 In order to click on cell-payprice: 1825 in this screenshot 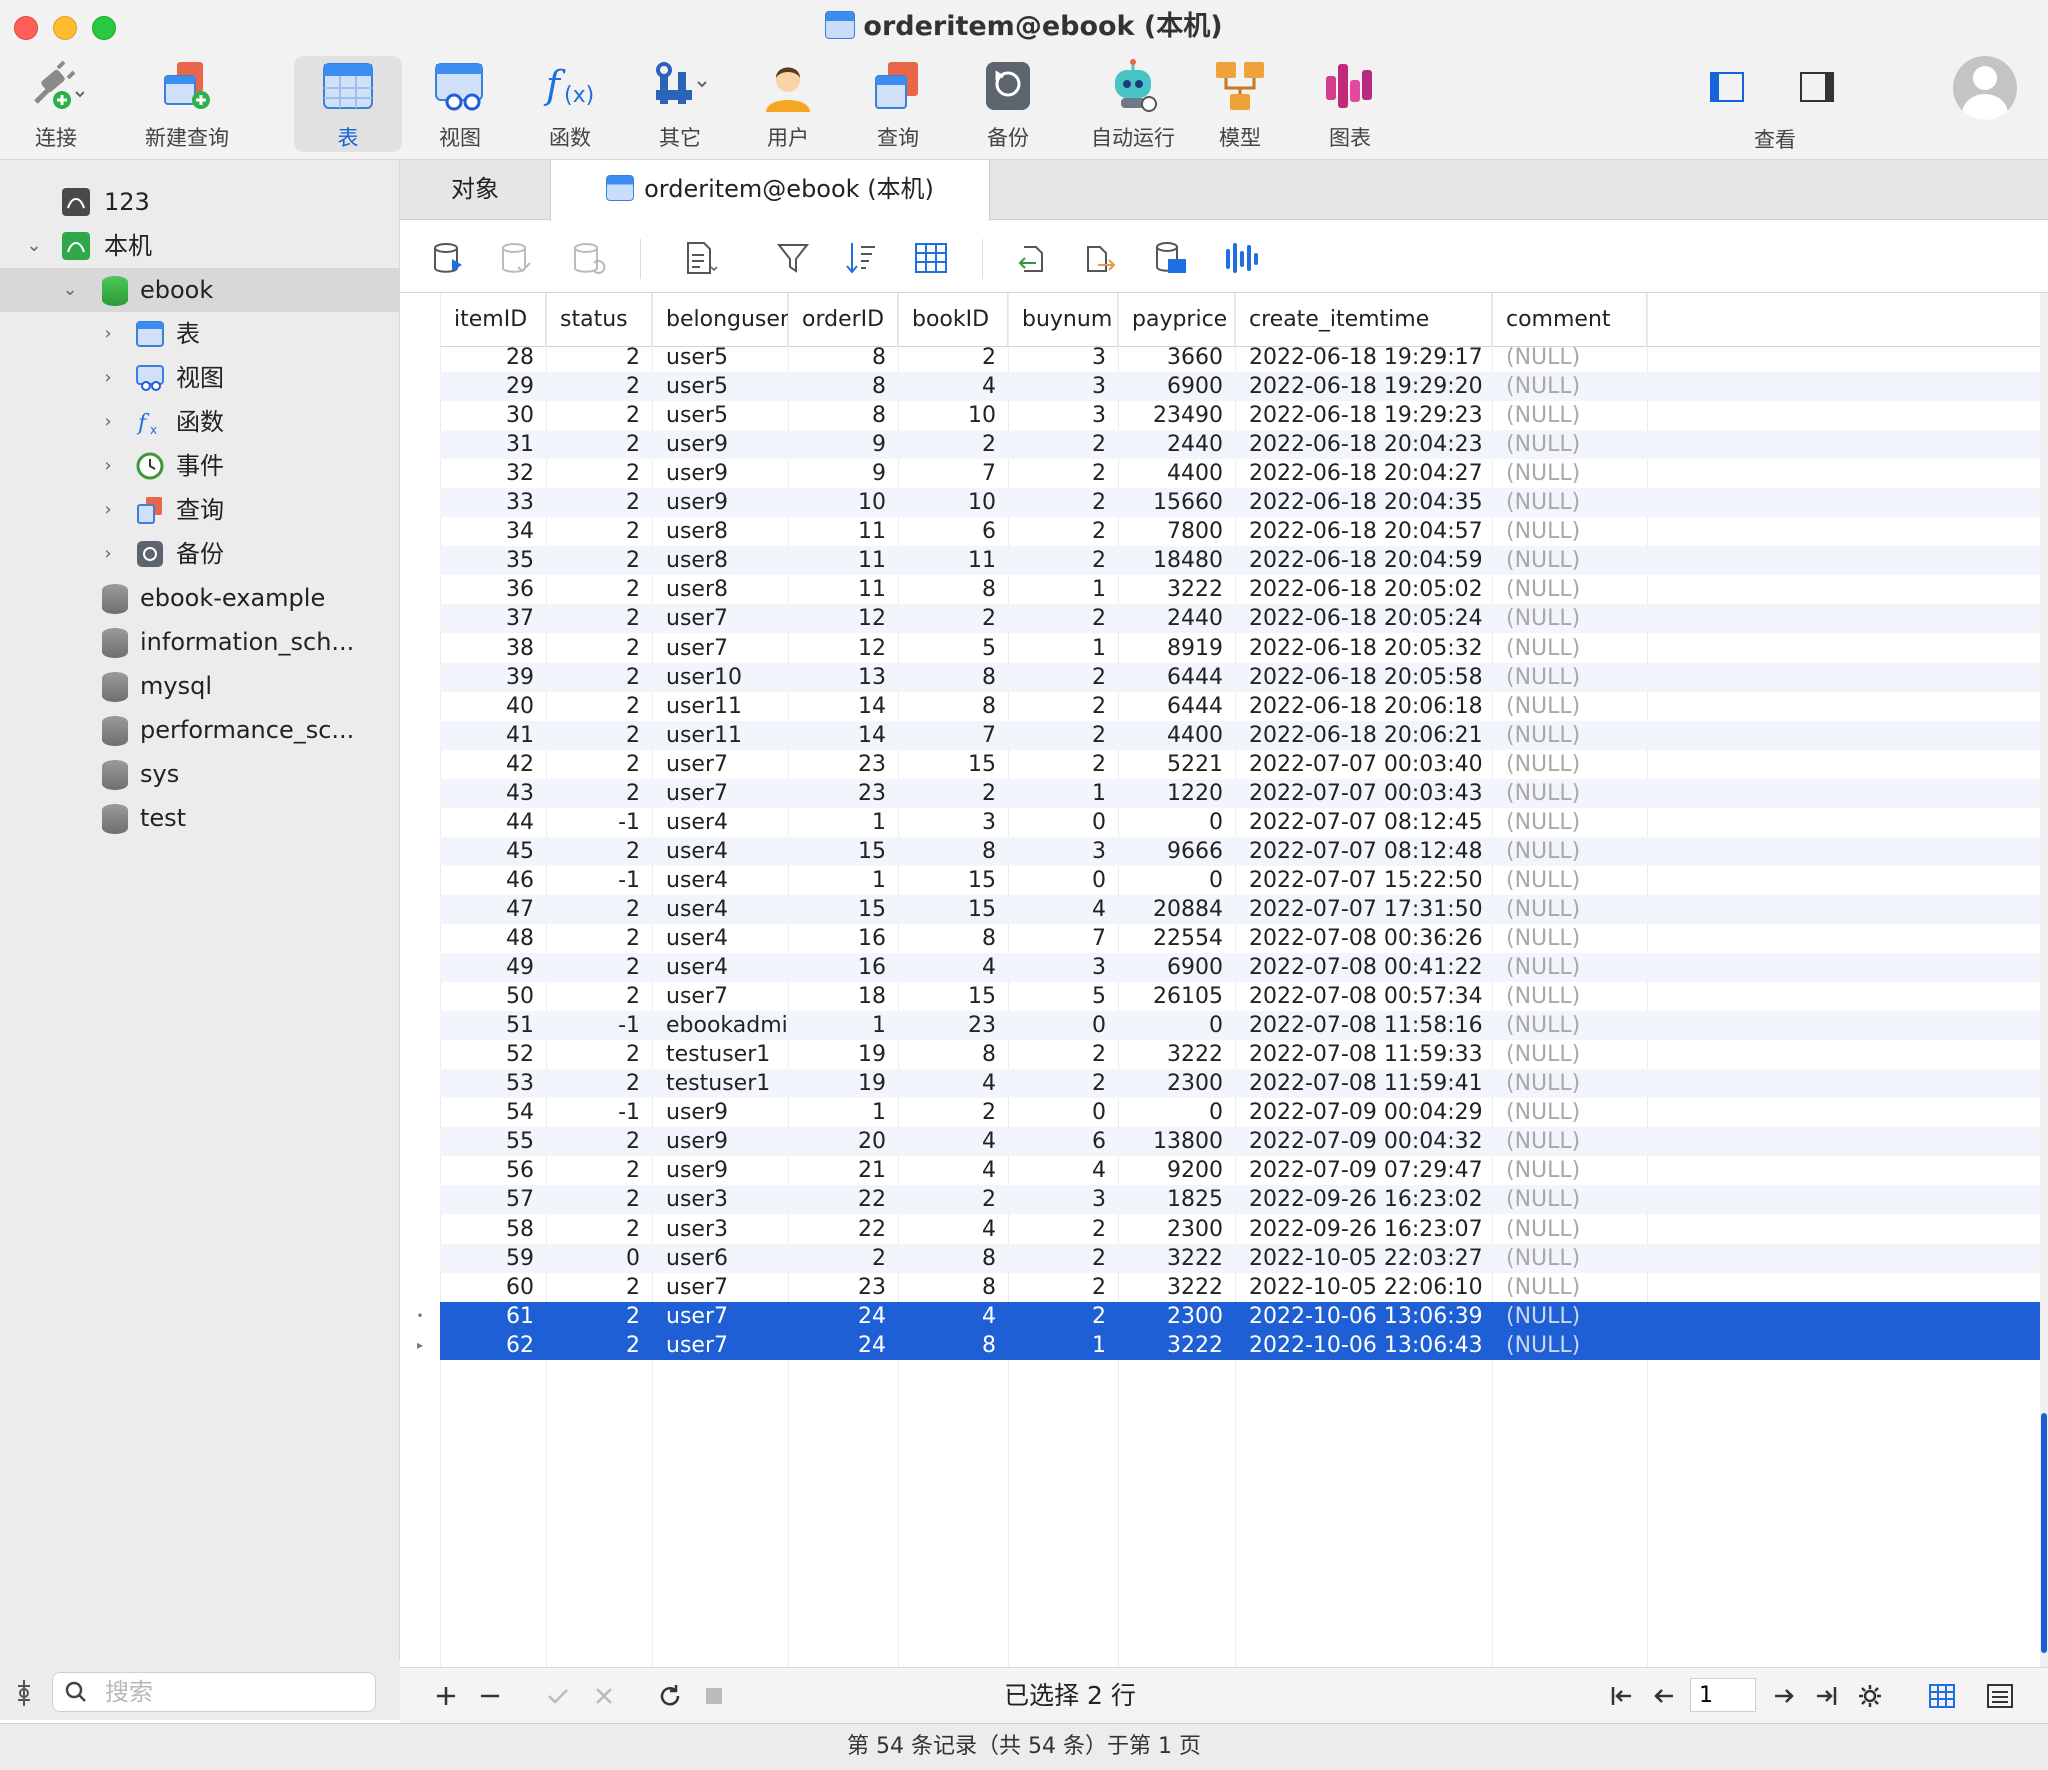, I will do `click(1176, 1199)`.